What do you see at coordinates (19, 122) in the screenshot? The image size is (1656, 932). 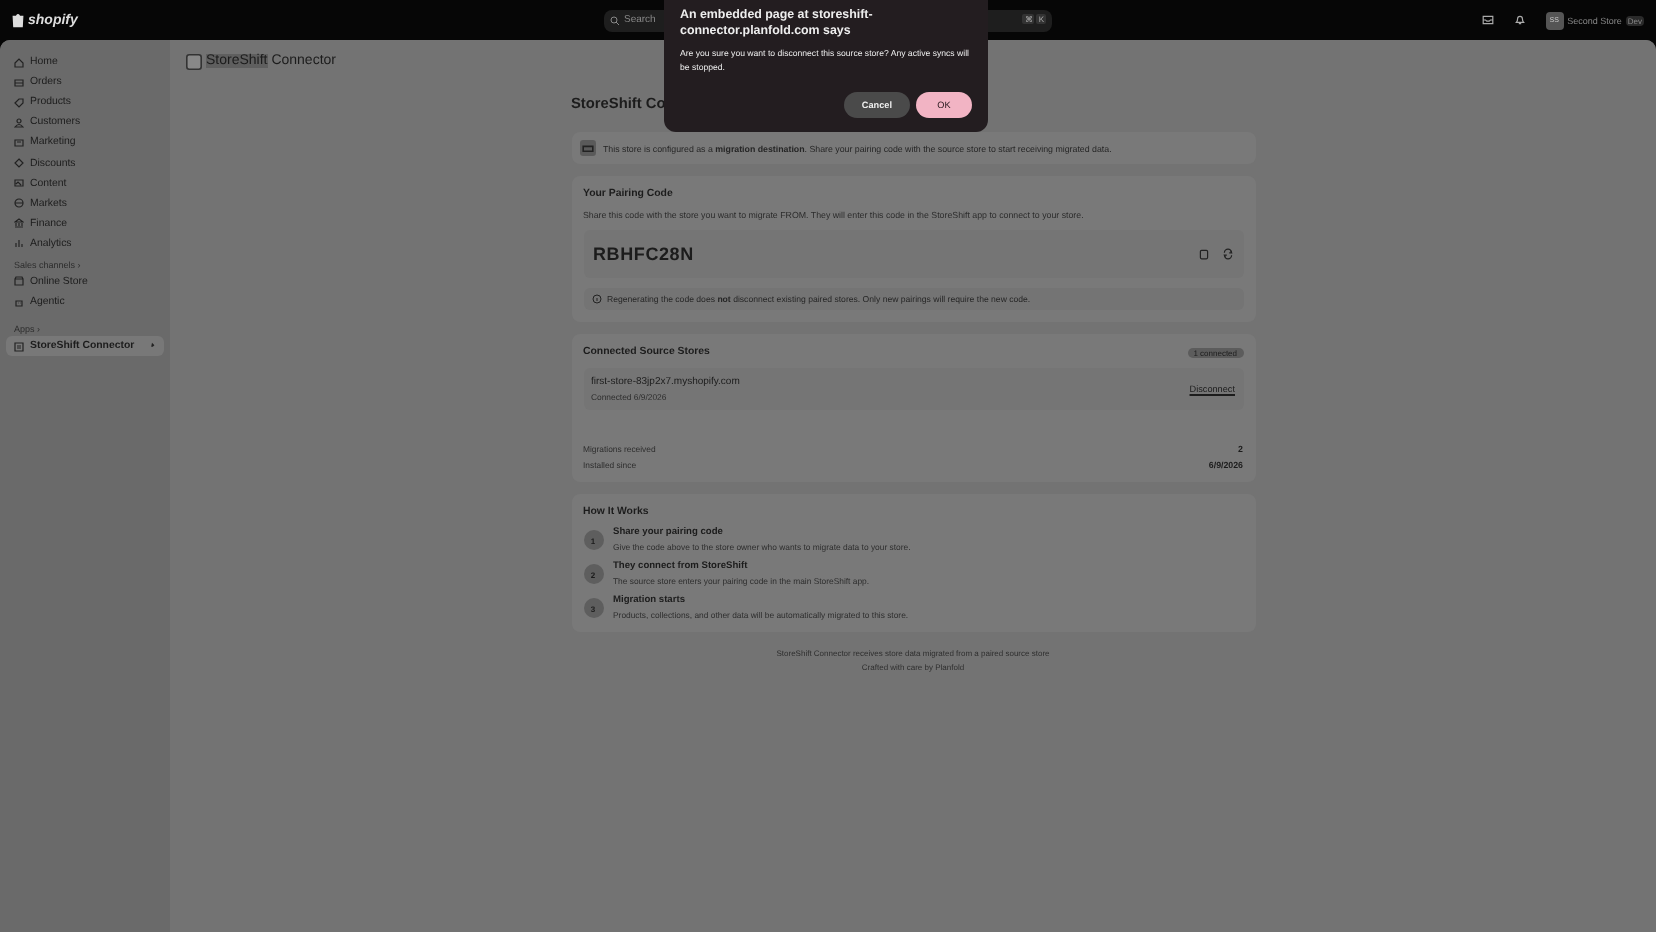 I see `person-icon` at bounding box center [19, 122].